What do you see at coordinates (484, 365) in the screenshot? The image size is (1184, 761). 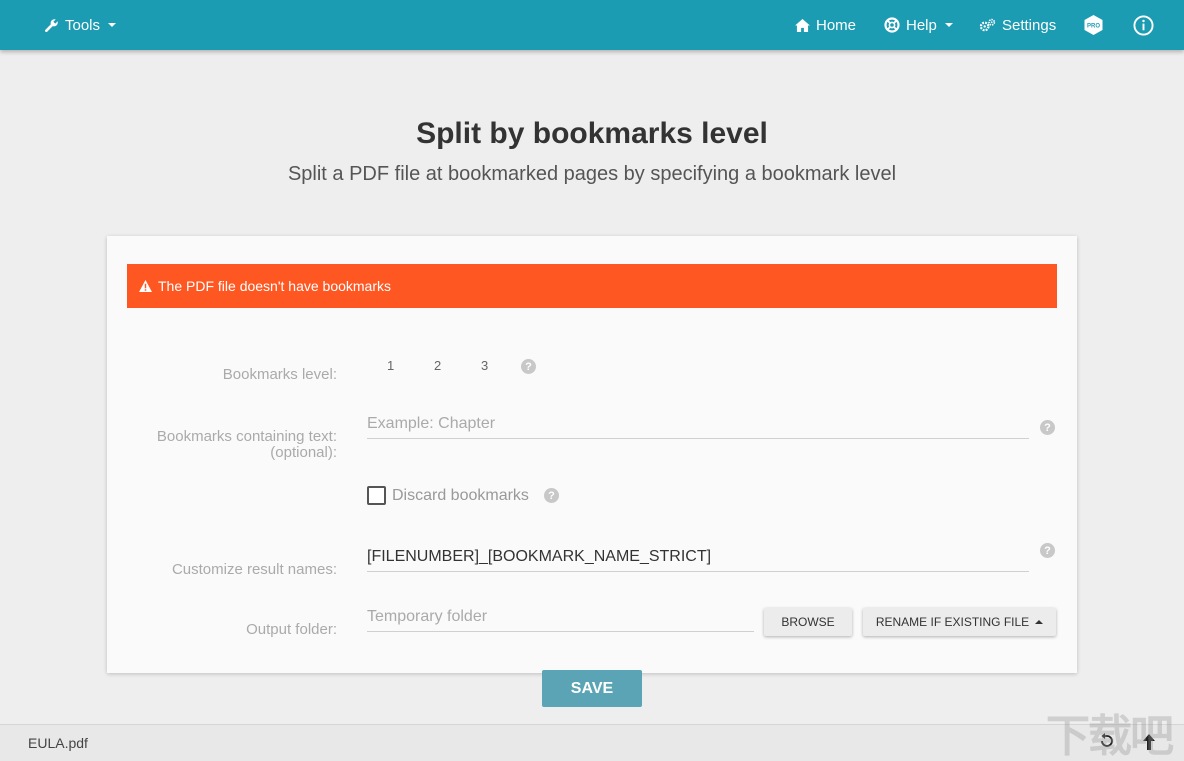 I see `level-option-3: 3` at bounding box center [484, 365].